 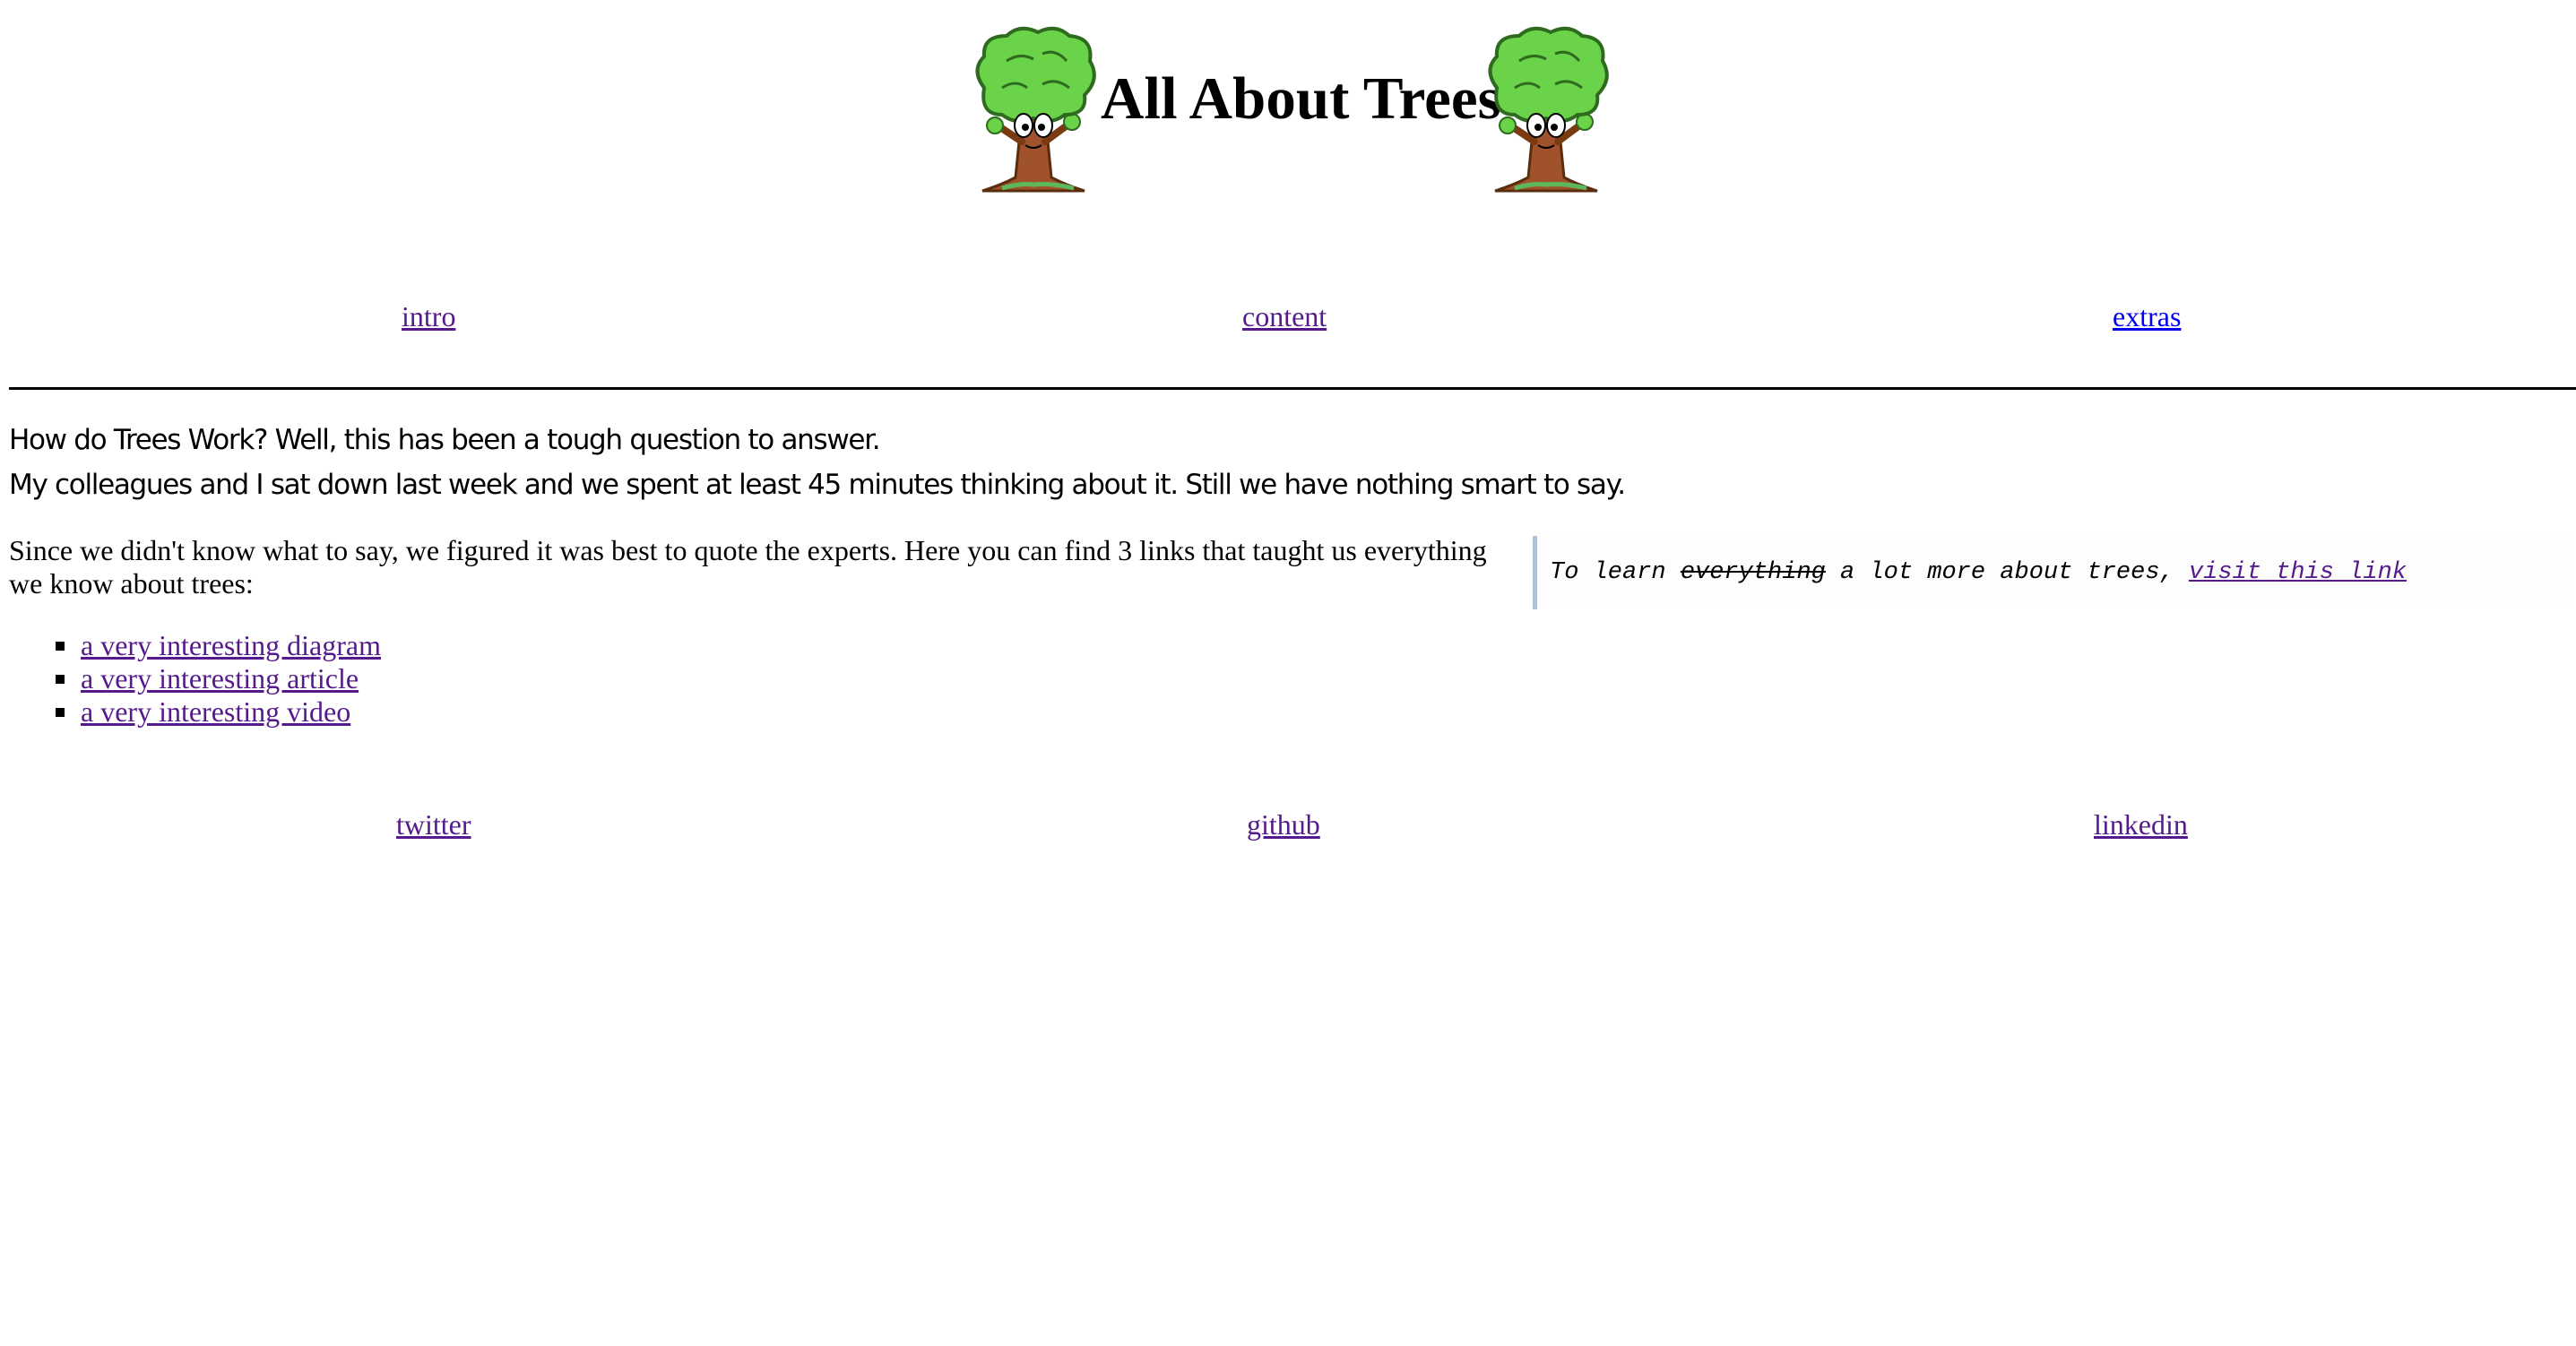 I want to click on header: All About Trees, so click(x=1288, y=115).